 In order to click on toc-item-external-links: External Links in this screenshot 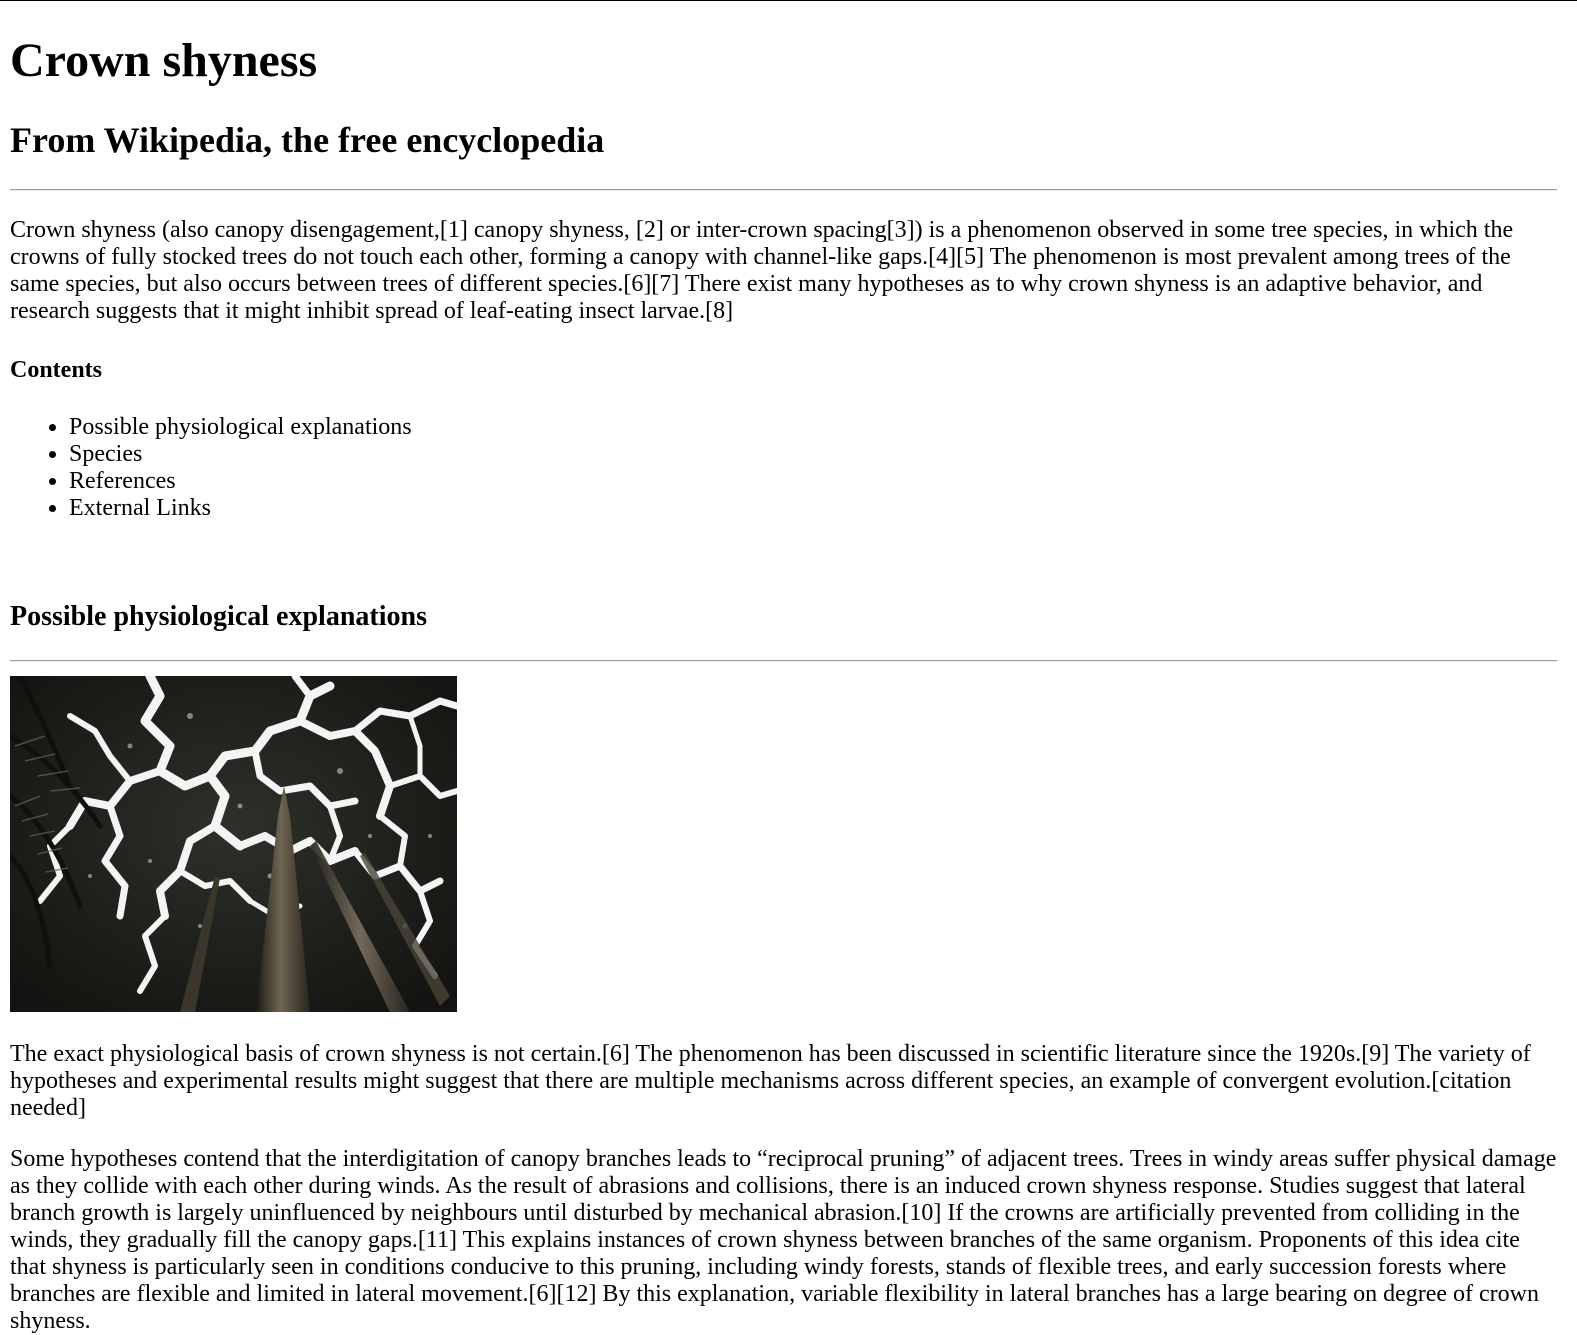, I will do `click(240, 508)`.